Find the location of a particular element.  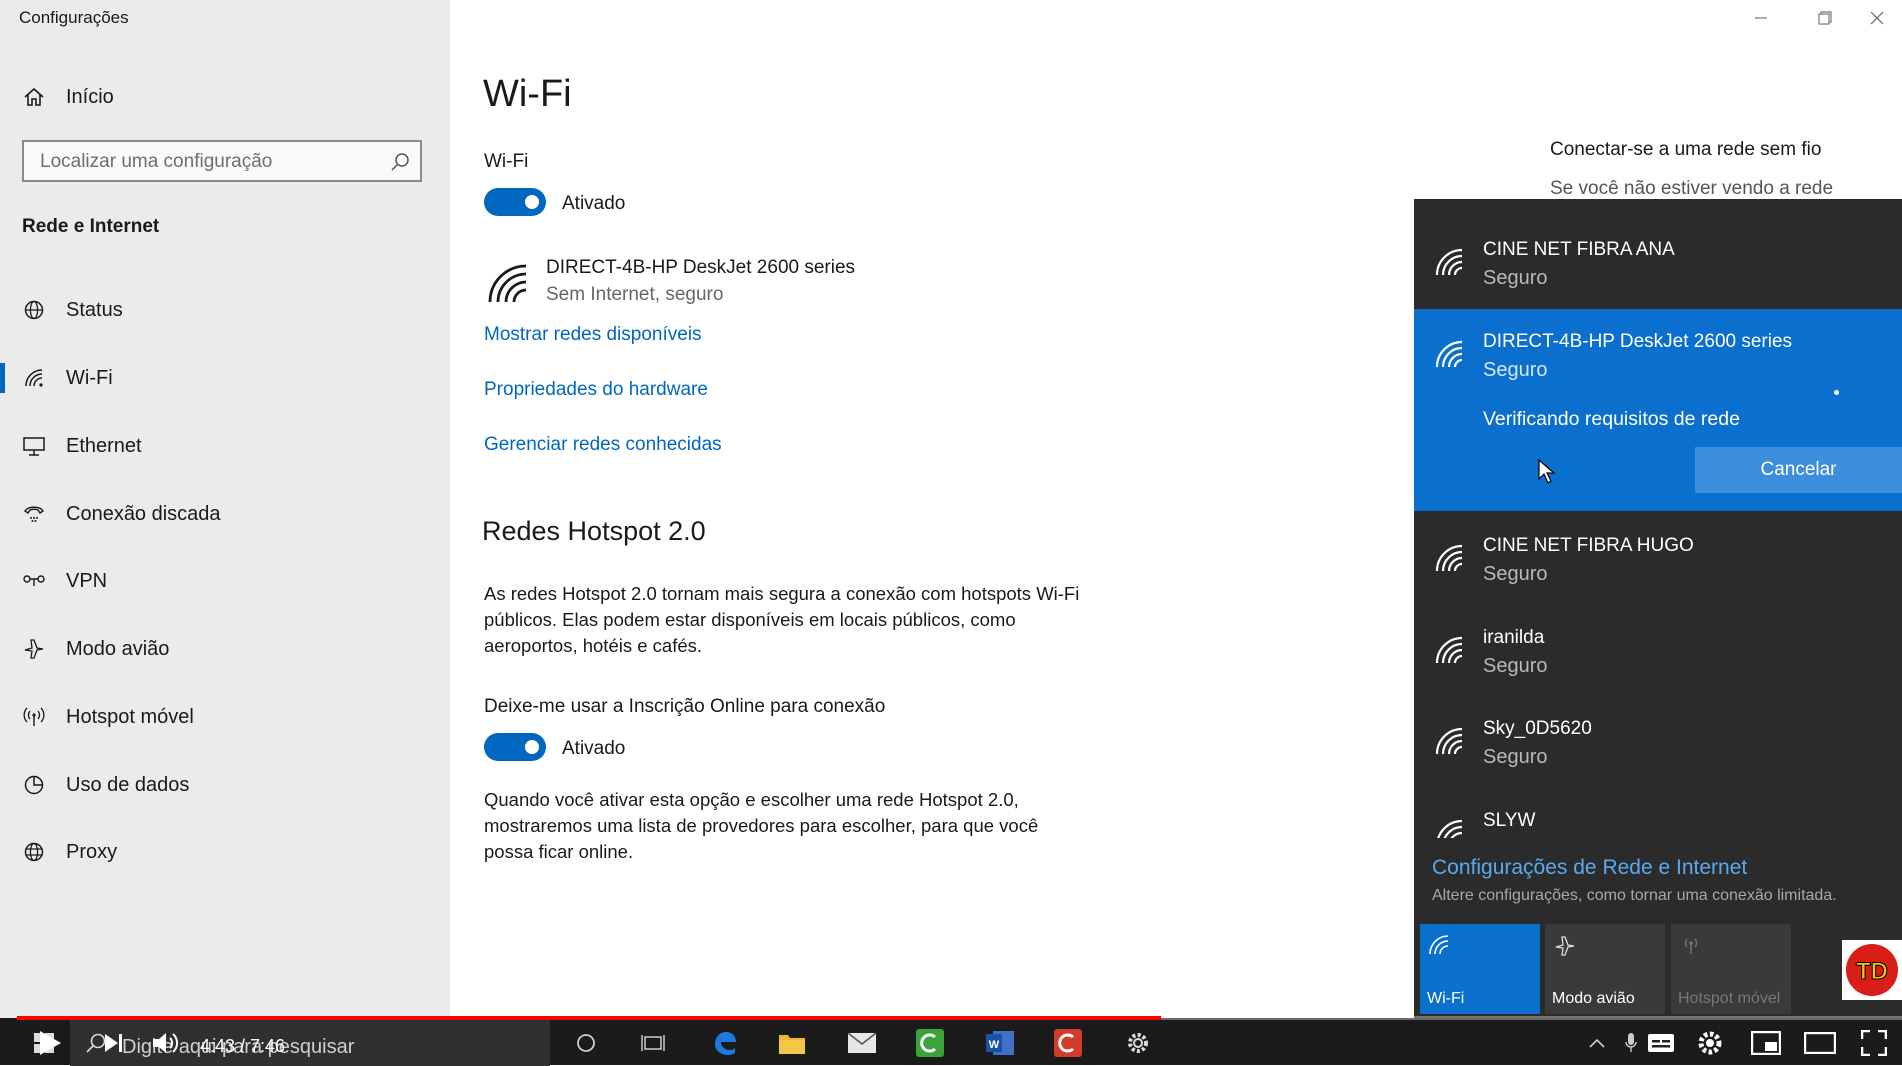

svg-text: W is located at coordinates (994, 1045).